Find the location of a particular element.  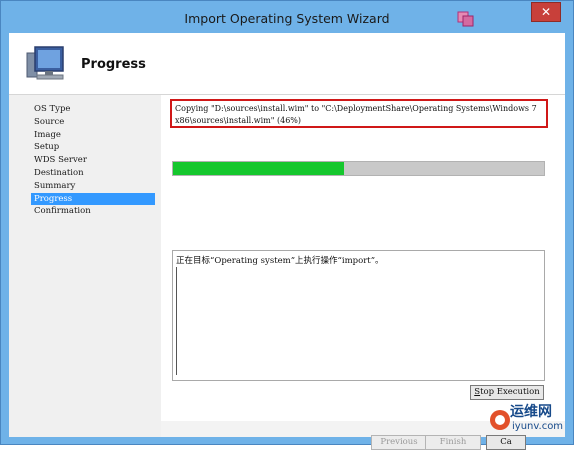

title-bar: Import Operating System Wizard ✕ is located at coordinates (287, 17).